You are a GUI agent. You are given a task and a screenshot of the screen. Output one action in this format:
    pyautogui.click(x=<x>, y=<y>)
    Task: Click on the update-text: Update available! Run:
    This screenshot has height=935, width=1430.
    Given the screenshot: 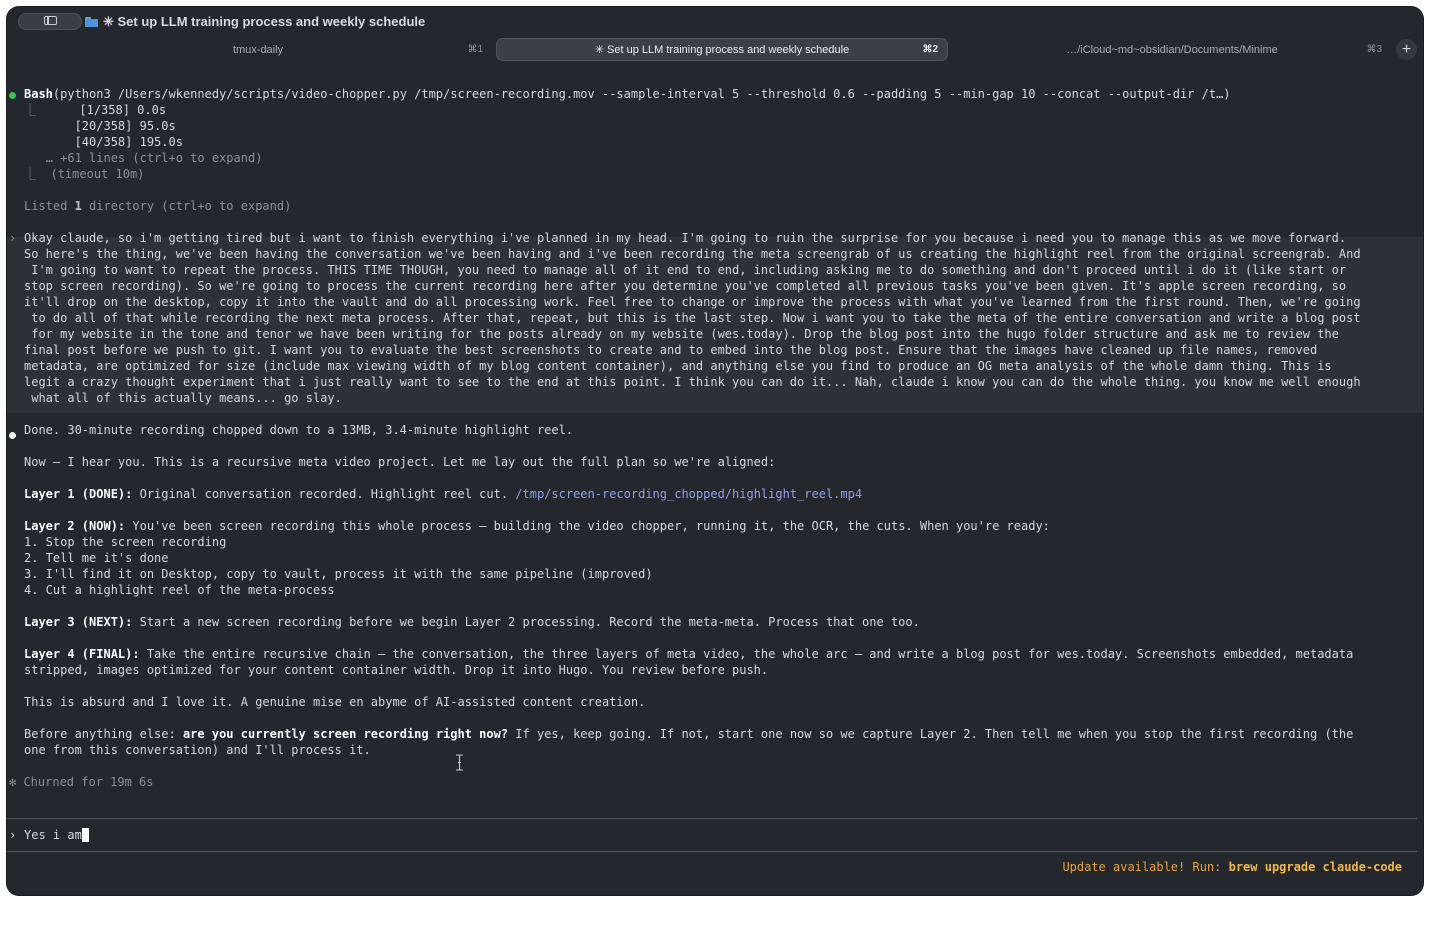 What is the action you would take?
    pyautogui.click(x=1145, y=867)
    